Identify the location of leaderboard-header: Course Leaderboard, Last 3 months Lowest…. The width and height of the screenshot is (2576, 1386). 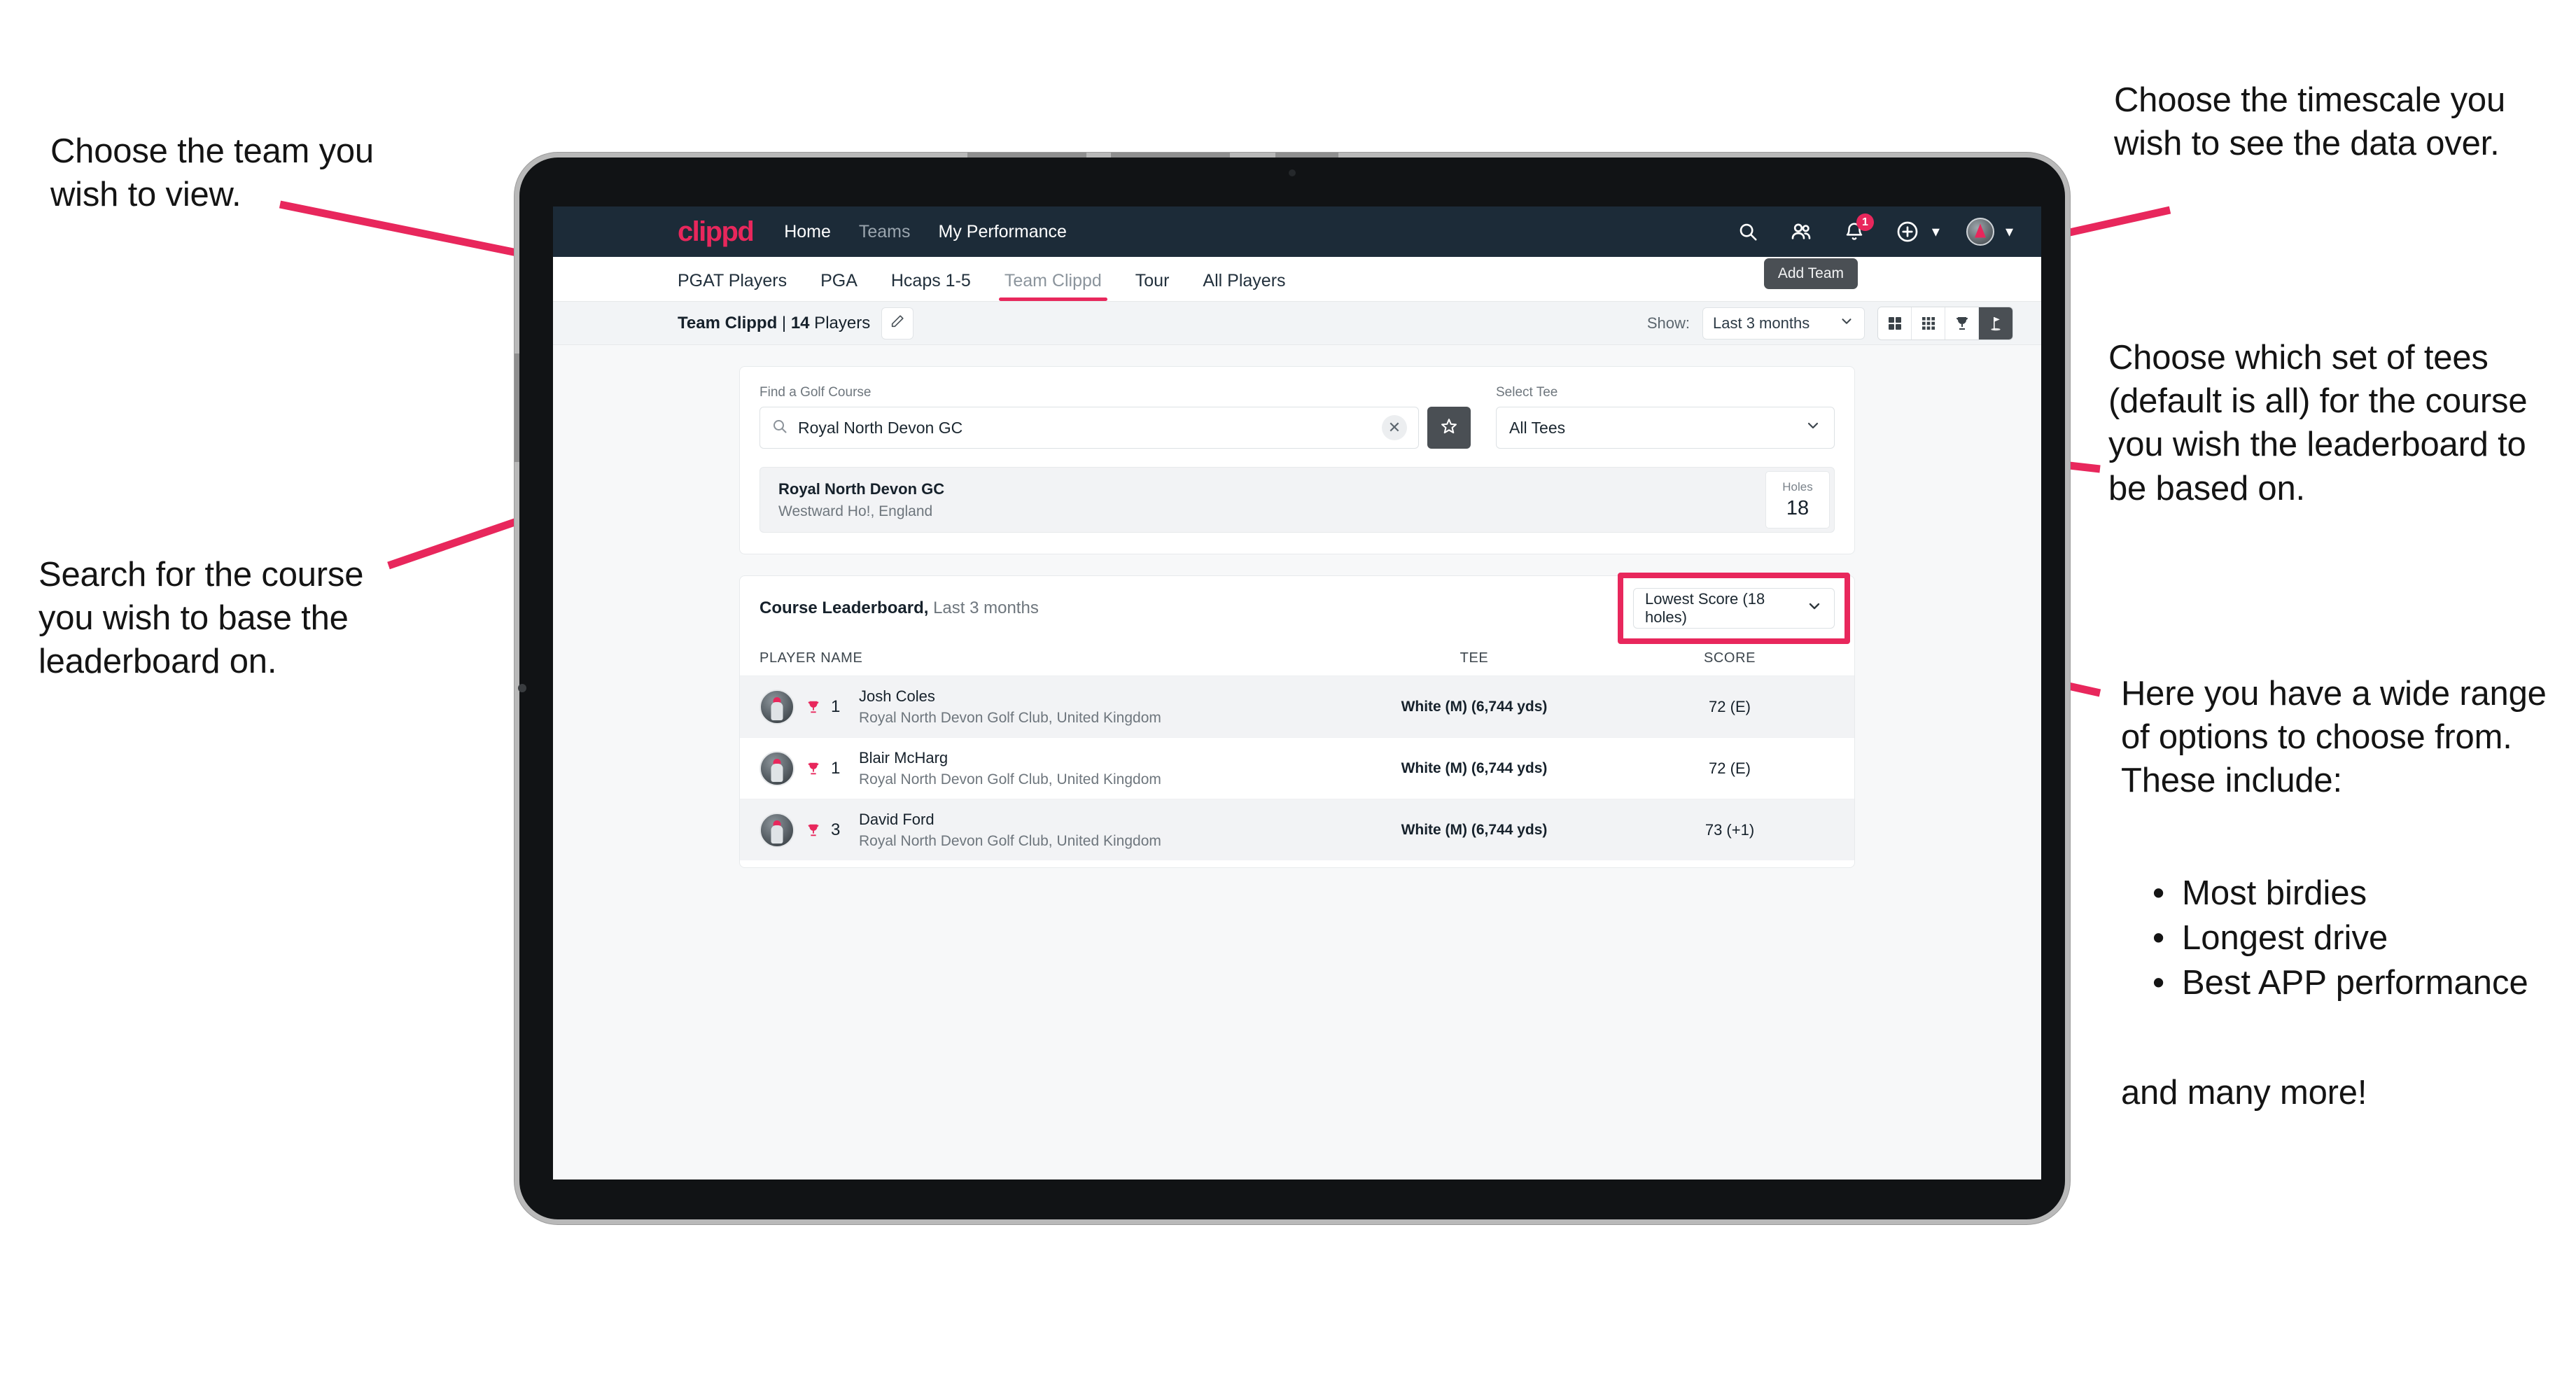
(1297, 608).